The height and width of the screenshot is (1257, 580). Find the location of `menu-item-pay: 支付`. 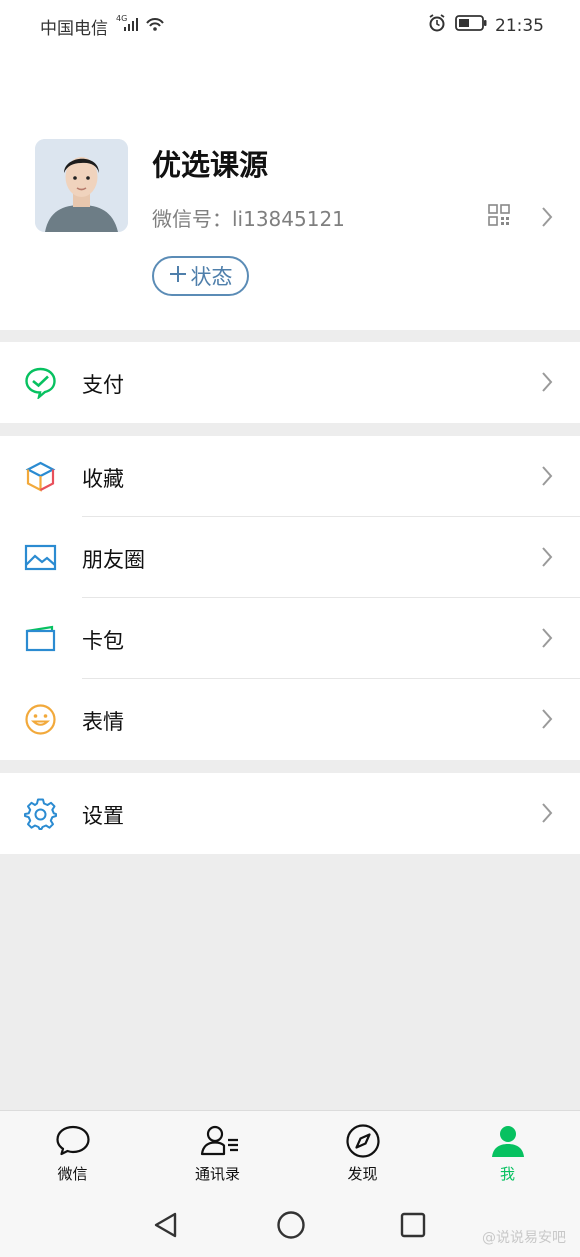

menu-item-pay: 支付 is located at coordinates (290, 382).